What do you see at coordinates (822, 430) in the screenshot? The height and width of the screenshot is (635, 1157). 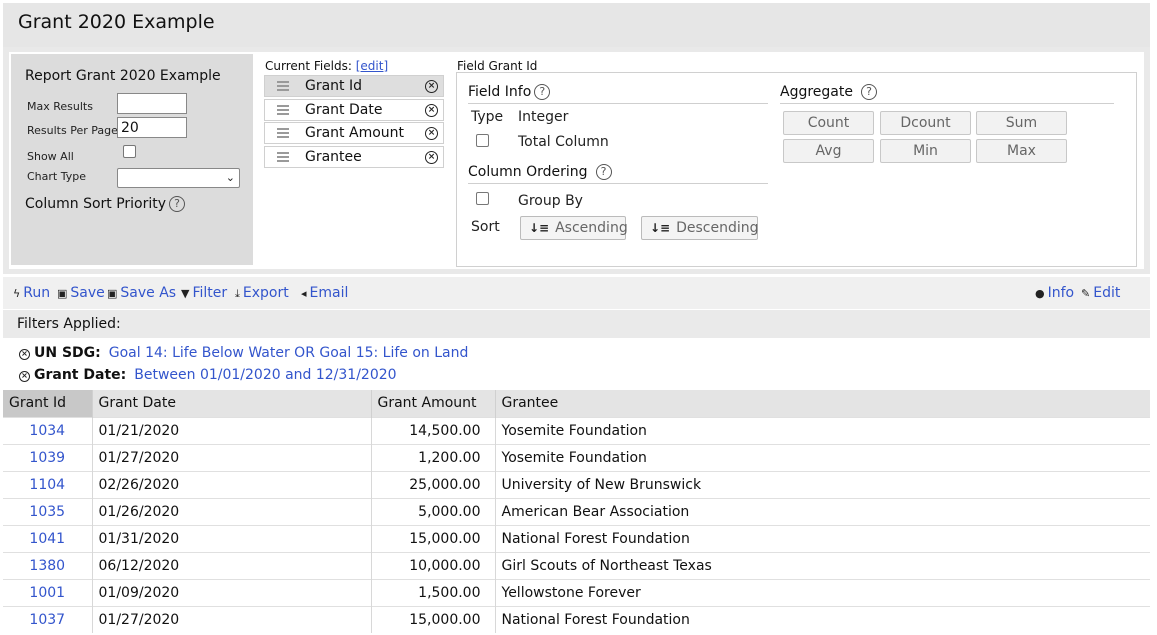 I see `grantee-cell: Yosemite Foundation` at bounding box center [822, 430].